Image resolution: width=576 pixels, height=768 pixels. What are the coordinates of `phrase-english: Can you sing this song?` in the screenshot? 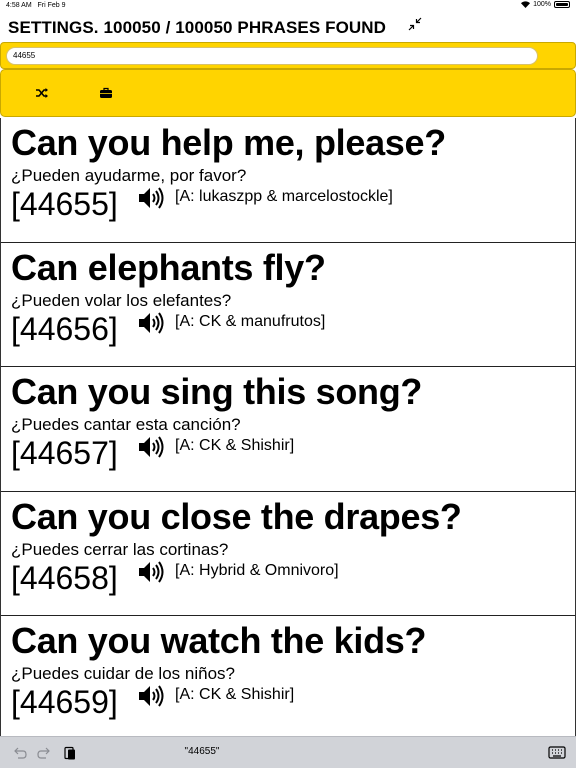 It's located at (217, 391).